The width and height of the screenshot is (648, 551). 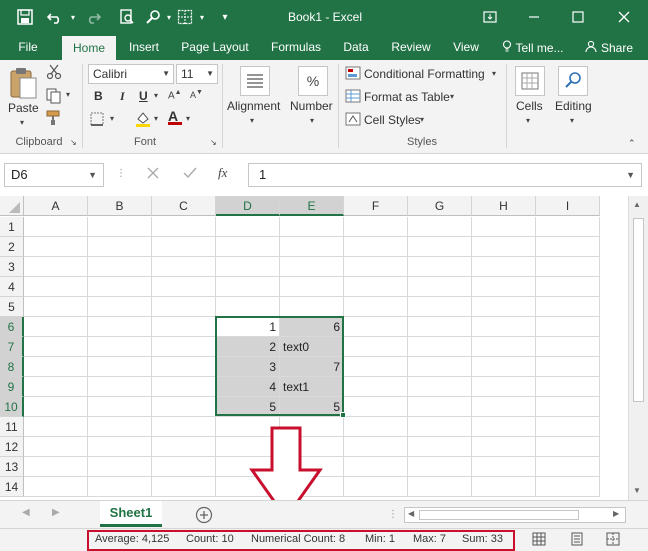 What do you see at coordinates (440, 387) in the screenshot?
I see `cell-g9` at bounding box center [440, 387].